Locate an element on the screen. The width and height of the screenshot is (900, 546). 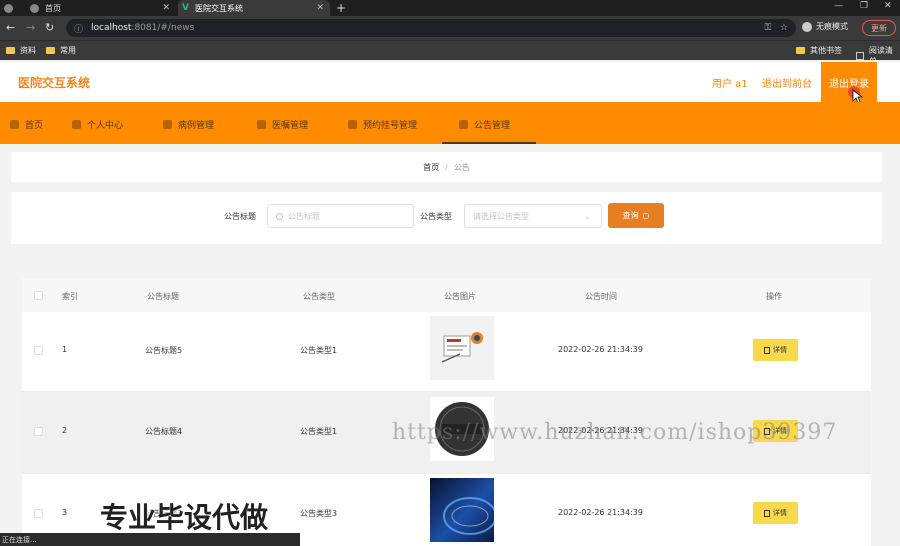
nav-label: 首页 is located at coordinates (34, 126).